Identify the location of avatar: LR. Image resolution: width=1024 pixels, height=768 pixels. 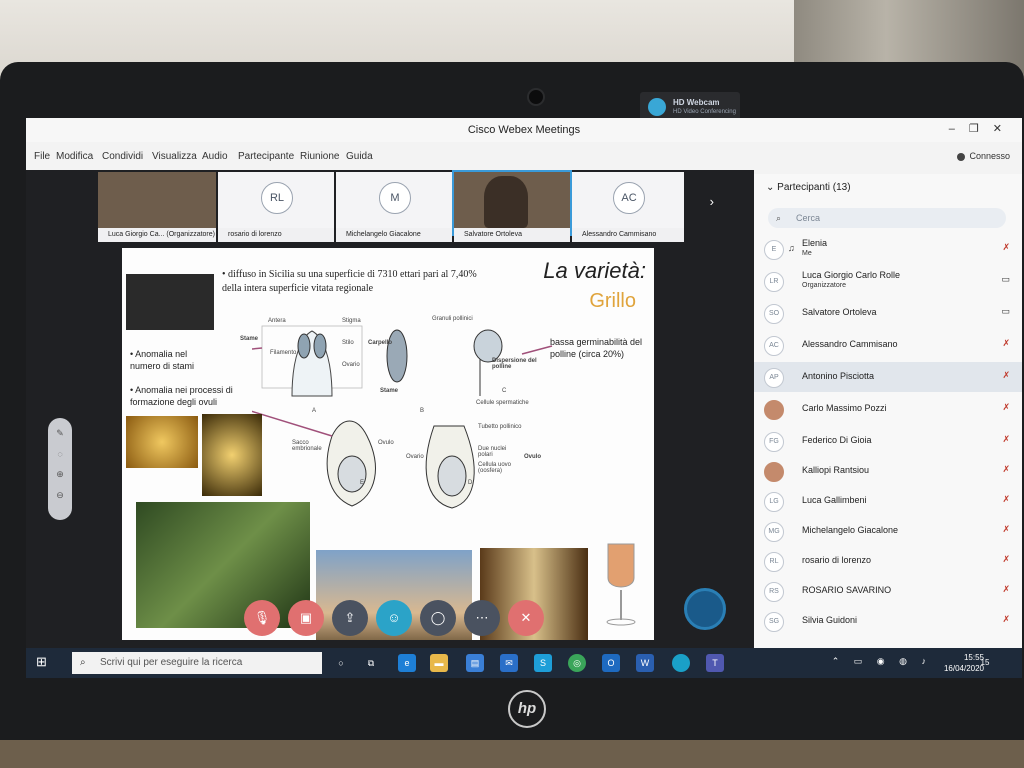
(774, 282).